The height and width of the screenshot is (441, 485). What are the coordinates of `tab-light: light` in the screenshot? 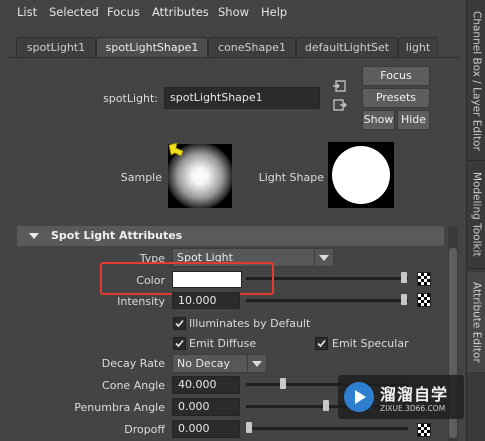 It's located at (418, 47).